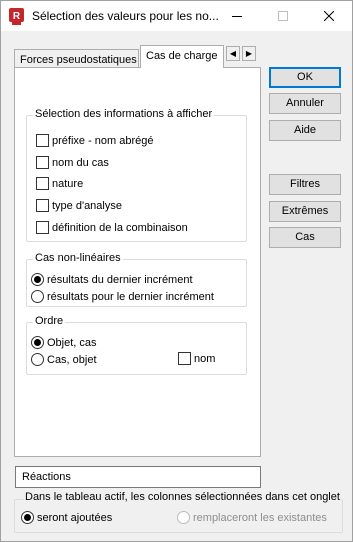  I want to click on checkbox-row-nature: nature, so click(59, 183).